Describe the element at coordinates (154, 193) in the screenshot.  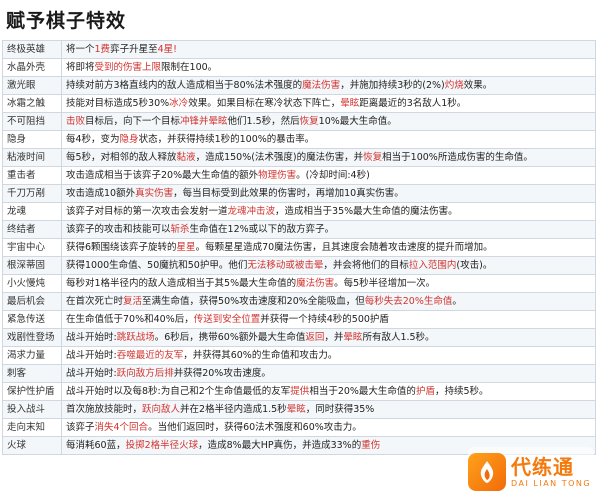
I see `highlight-text: 真实伤害` at that location.